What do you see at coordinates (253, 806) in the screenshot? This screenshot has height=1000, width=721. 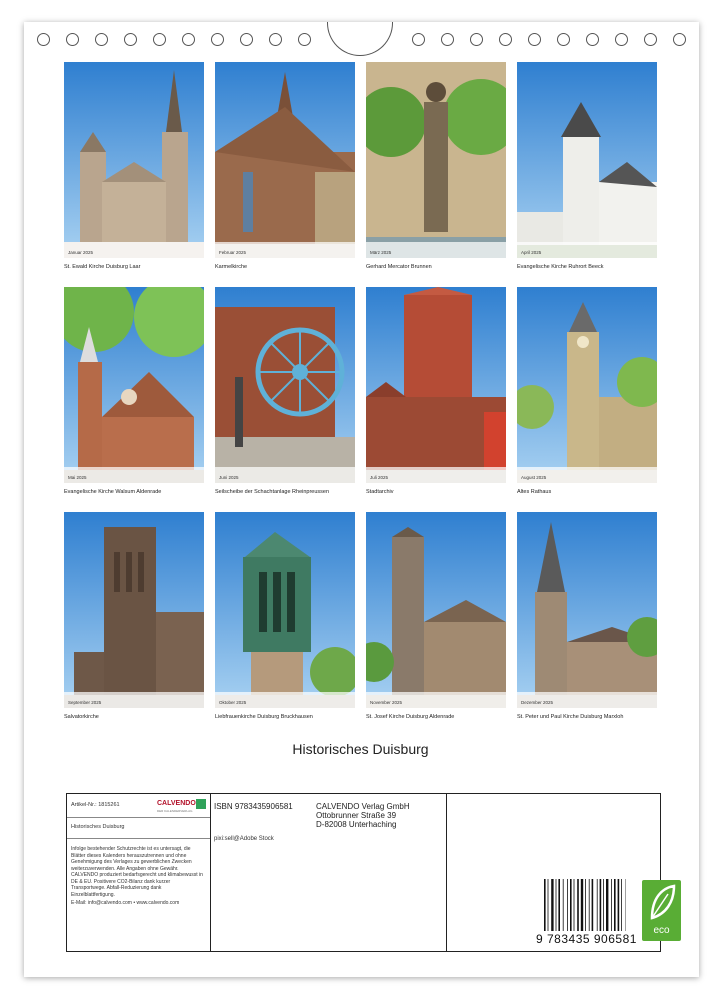 I see `isbn: ISBN 9783435906581` at bounding box center [253, 806].